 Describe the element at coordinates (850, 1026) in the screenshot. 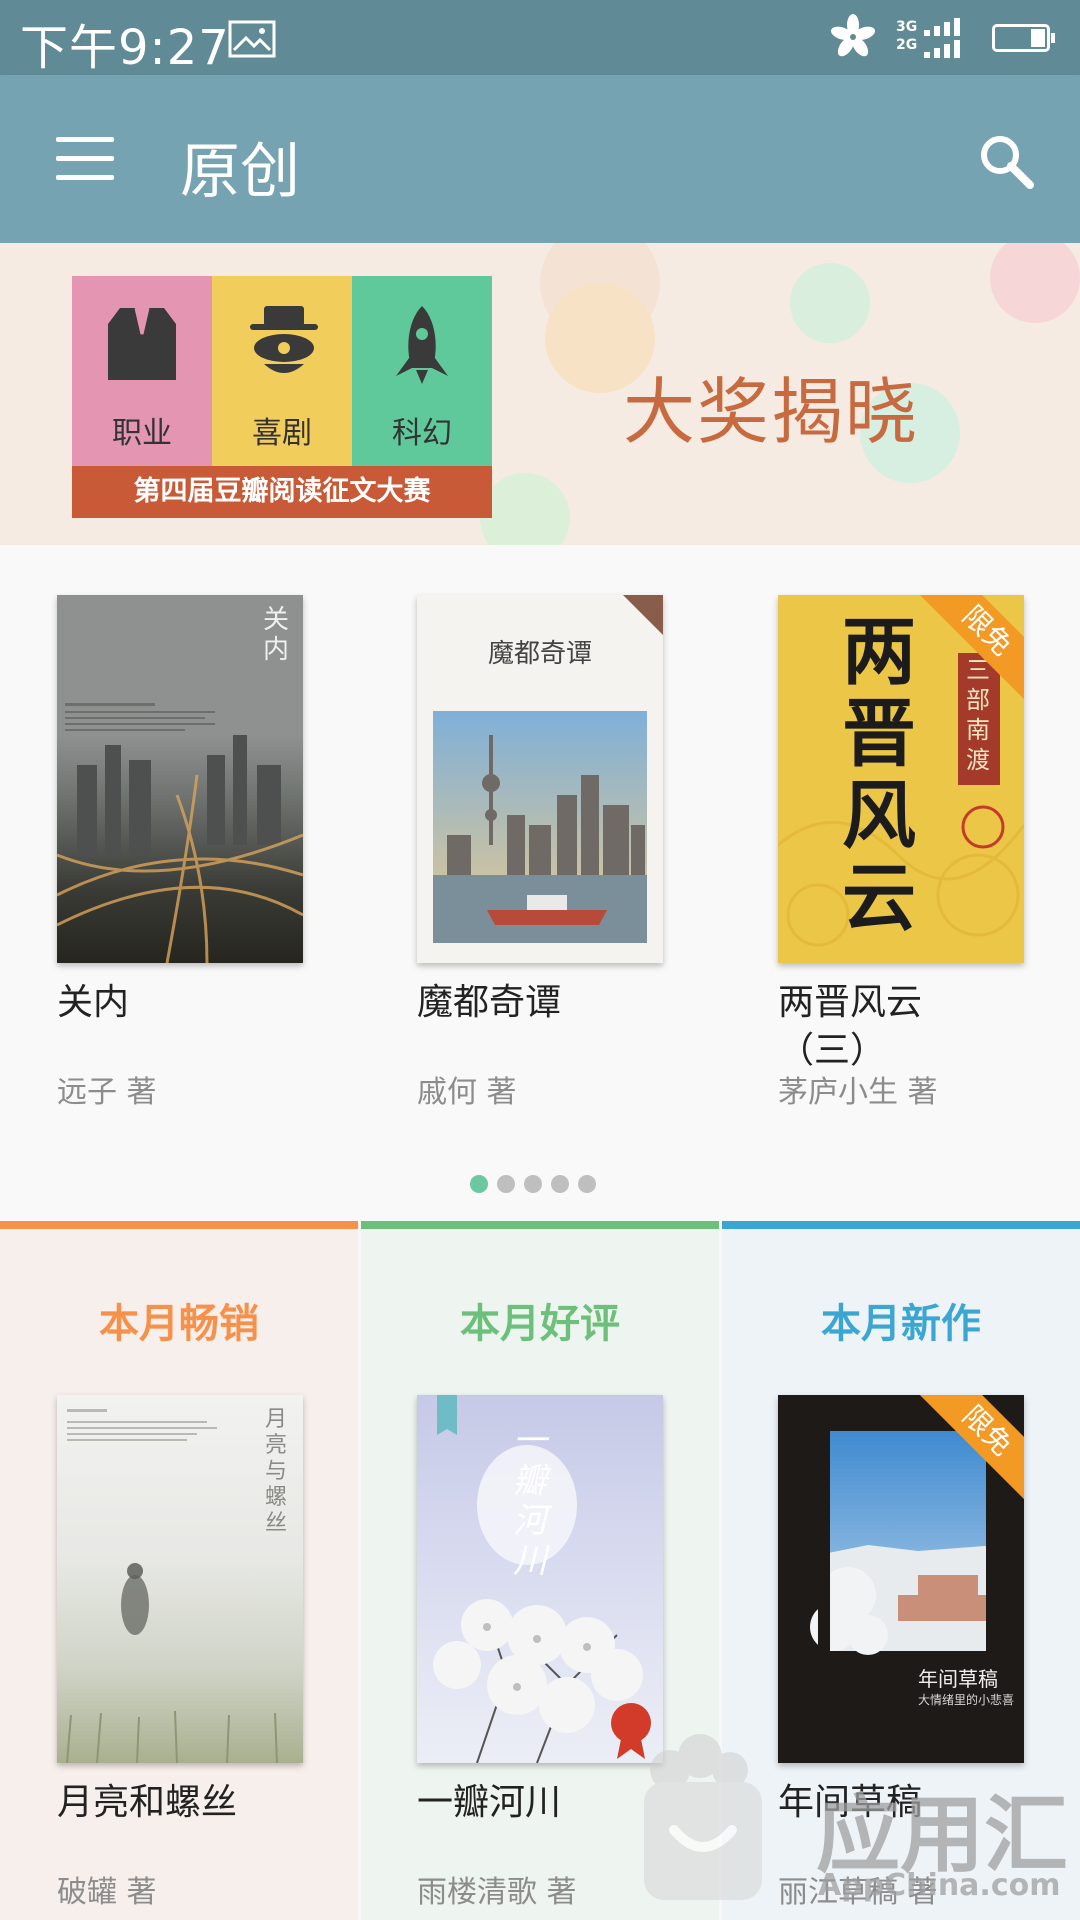

I see `book-title: 两晋风云 （三）` at that location.